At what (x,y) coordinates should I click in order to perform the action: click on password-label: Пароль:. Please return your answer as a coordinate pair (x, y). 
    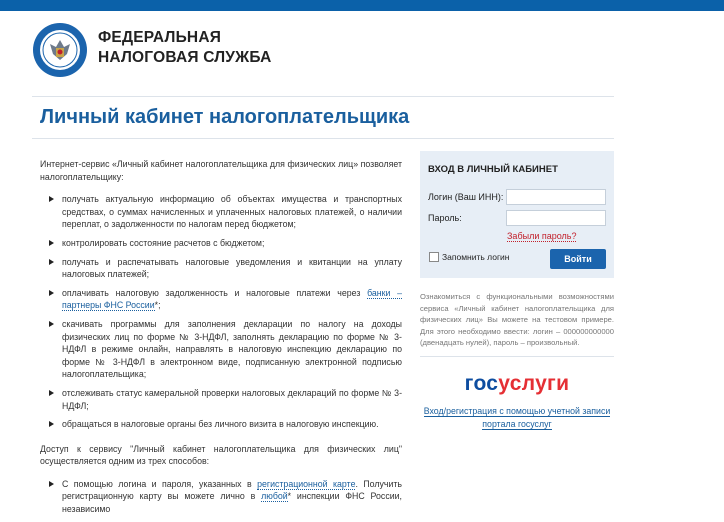
    Looking at the image, I should click on (445, 218).